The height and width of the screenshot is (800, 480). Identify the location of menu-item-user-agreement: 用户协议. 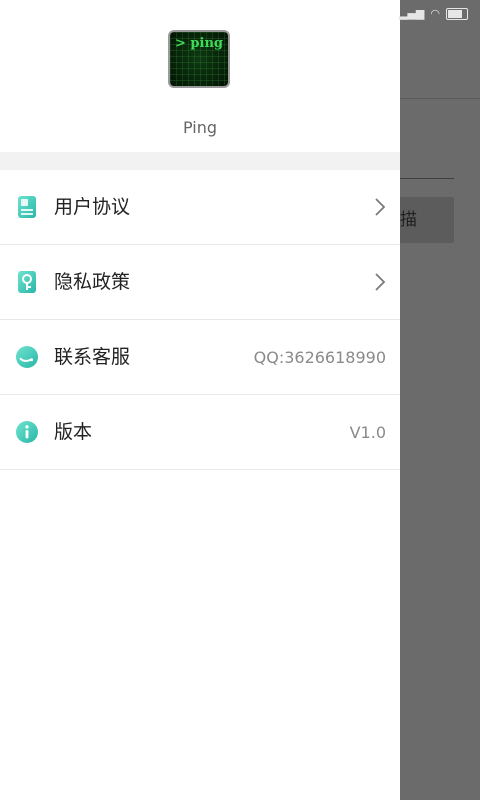
(200, 207).